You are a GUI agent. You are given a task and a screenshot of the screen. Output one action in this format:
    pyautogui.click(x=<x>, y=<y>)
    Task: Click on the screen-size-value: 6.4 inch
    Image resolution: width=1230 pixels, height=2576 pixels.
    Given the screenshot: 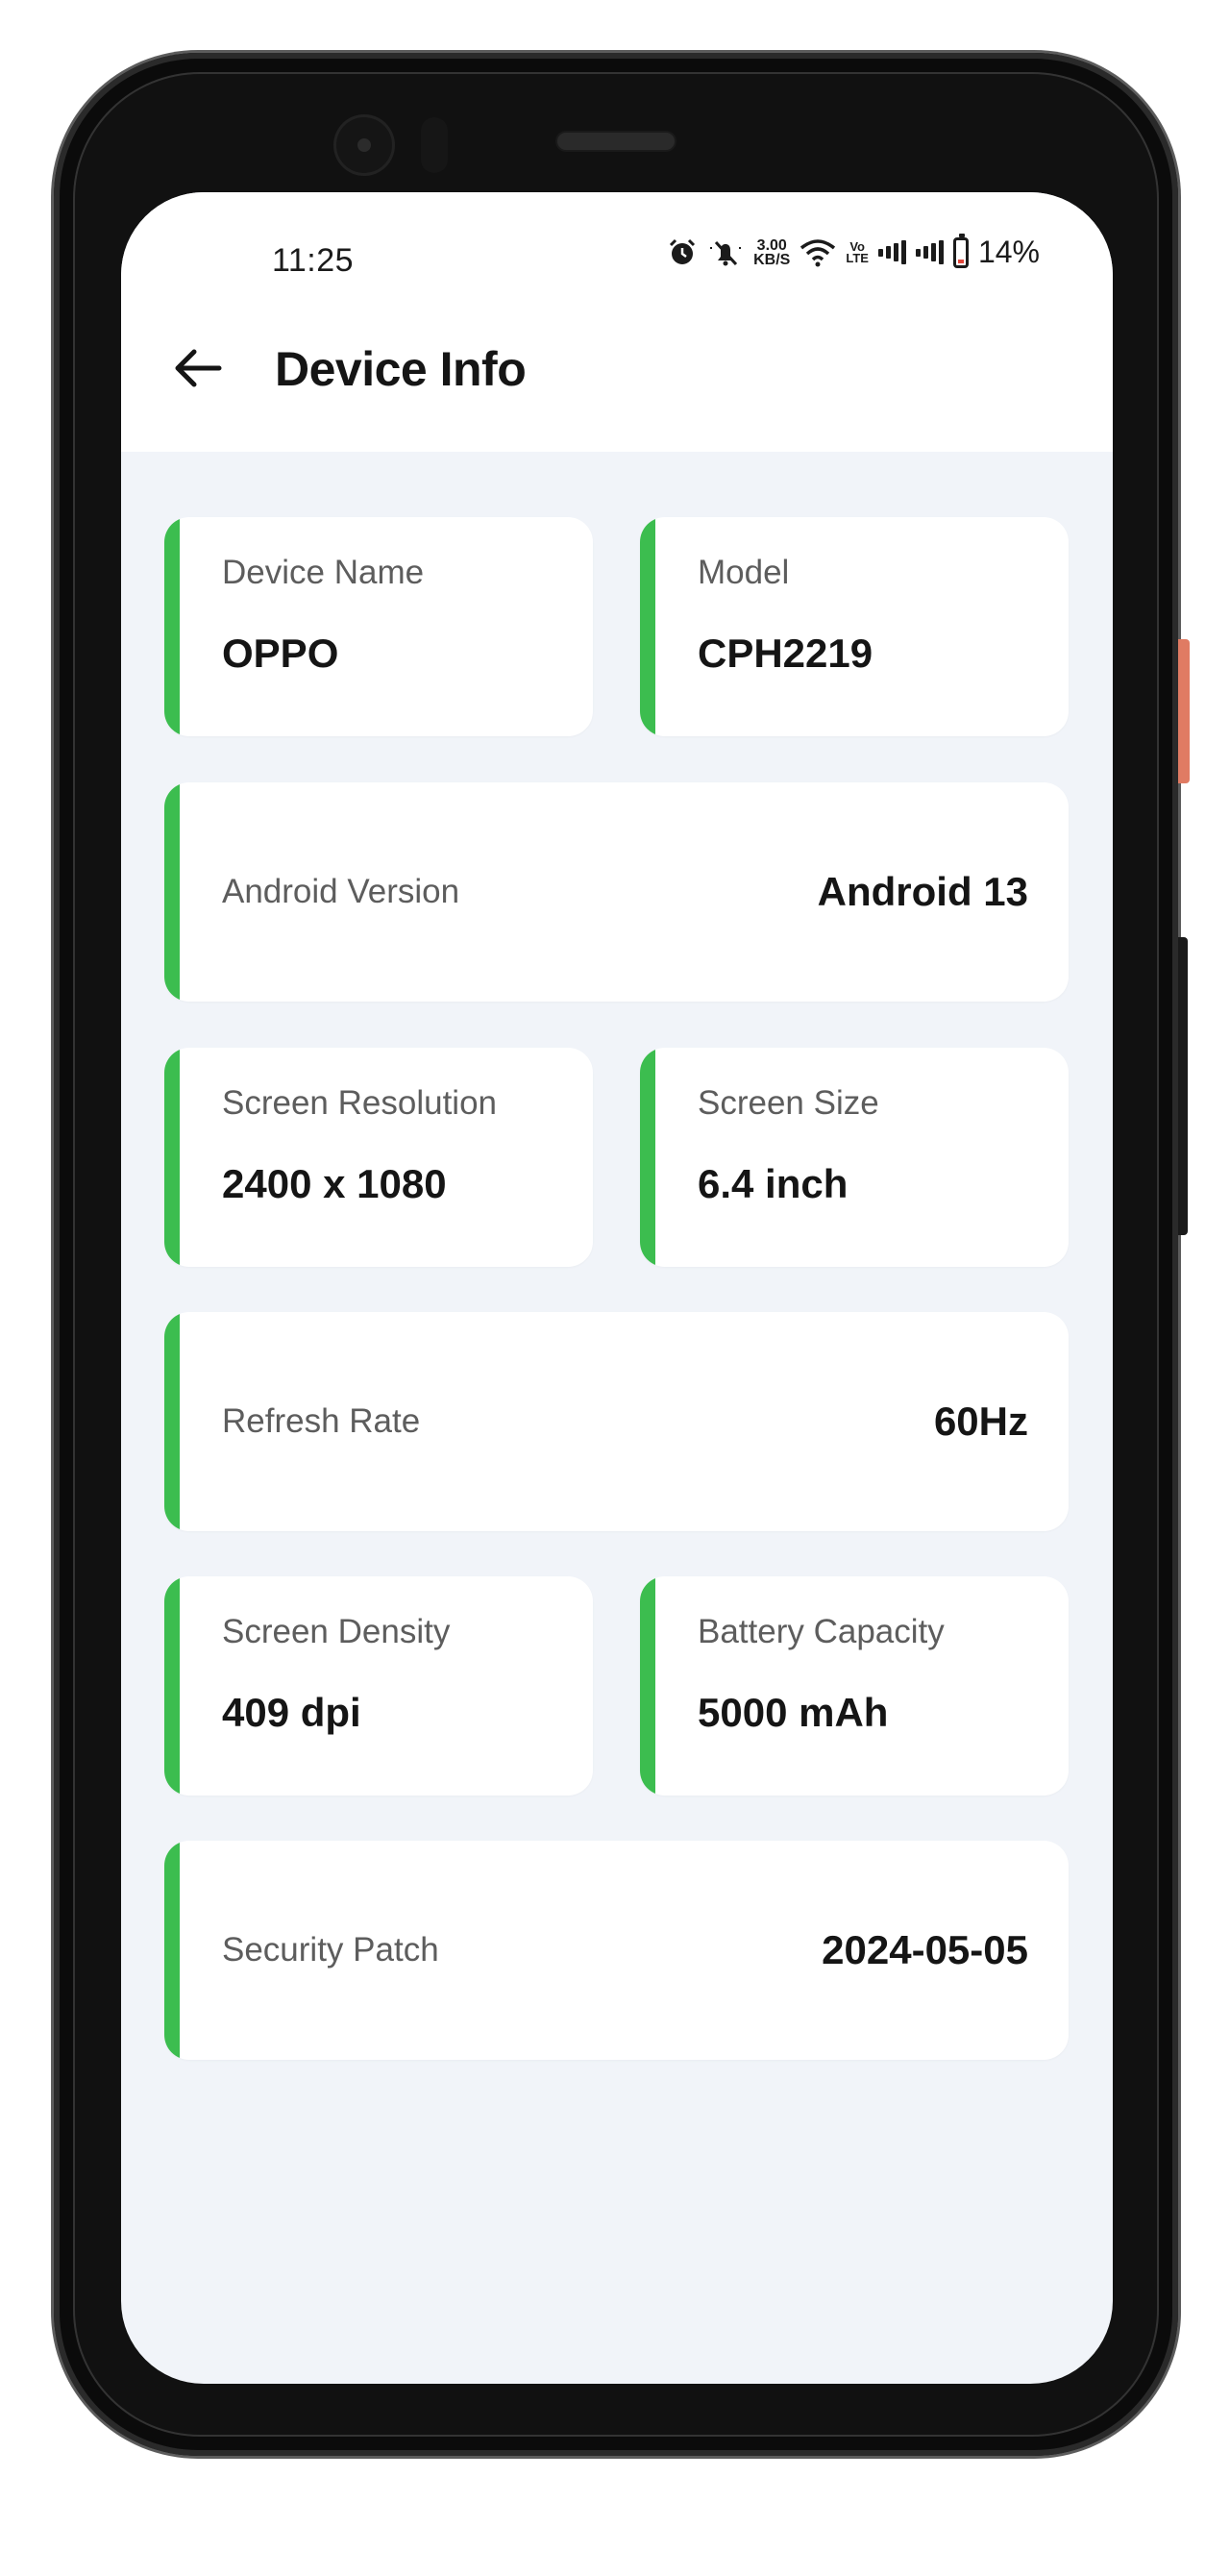 What is the action you would take?
    pyautogui.click(x=773, y=1183)
    